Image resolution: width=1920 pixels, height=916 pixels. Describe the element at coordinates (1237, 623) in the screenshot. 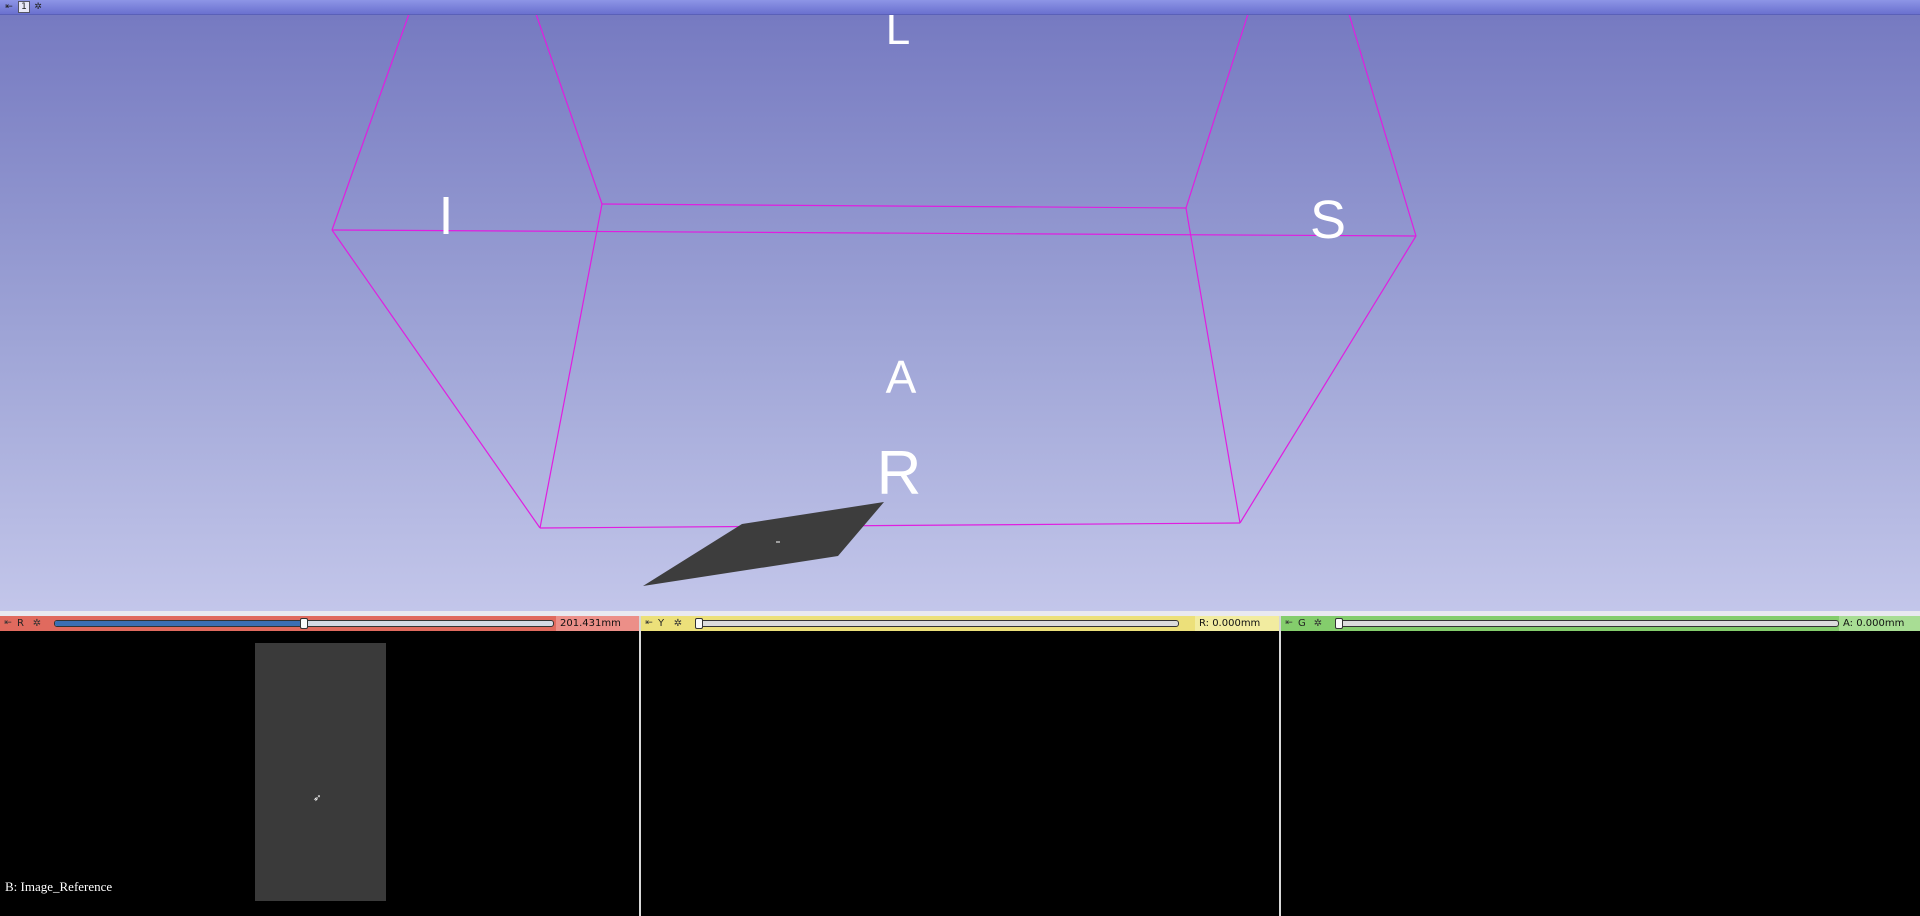

I see `slice-offset-readout: R: 0.000mm` at that location.